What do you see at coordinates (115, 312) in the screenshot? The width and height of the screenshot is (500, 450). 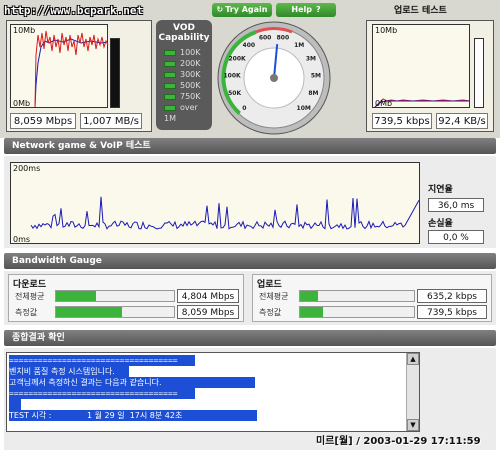 I see `download-measured-bar` at bounding box center [115, 312].